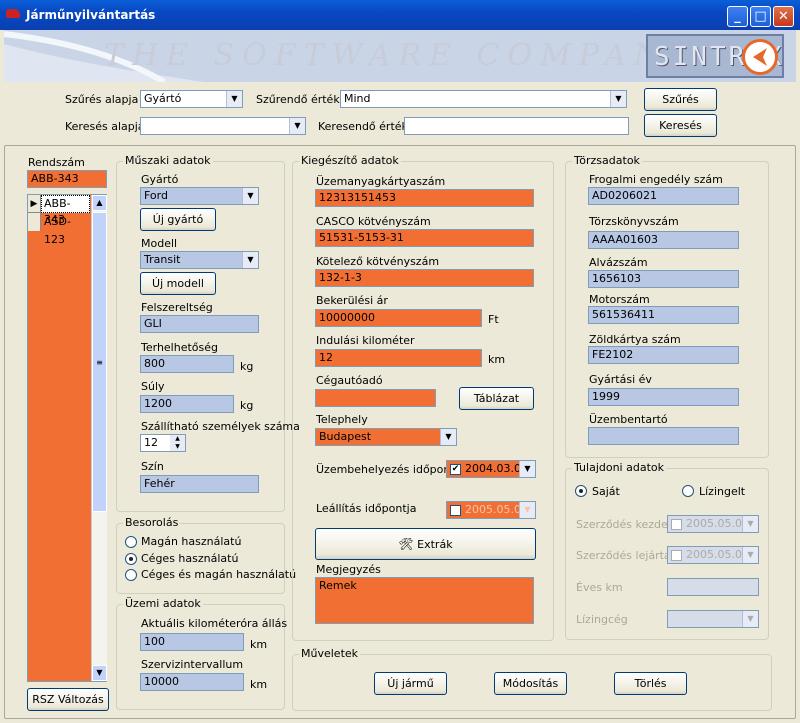 The image size is (800, 723). I want to click on gyartasi-ev-label: Gyártási év, so click(620, 379).